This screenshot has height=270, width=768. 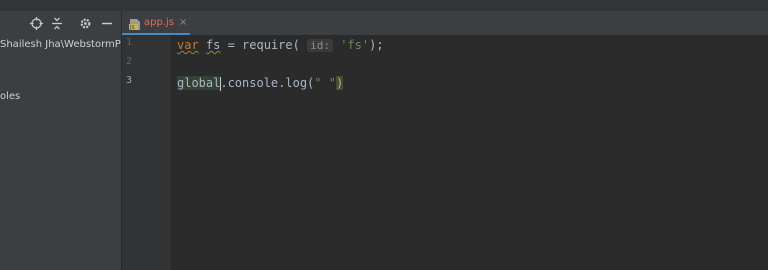 What do you see at coordinates (10, 96) in the screenshot?
I see `external-libraries-item: oles` at bounding box center [10, 96].